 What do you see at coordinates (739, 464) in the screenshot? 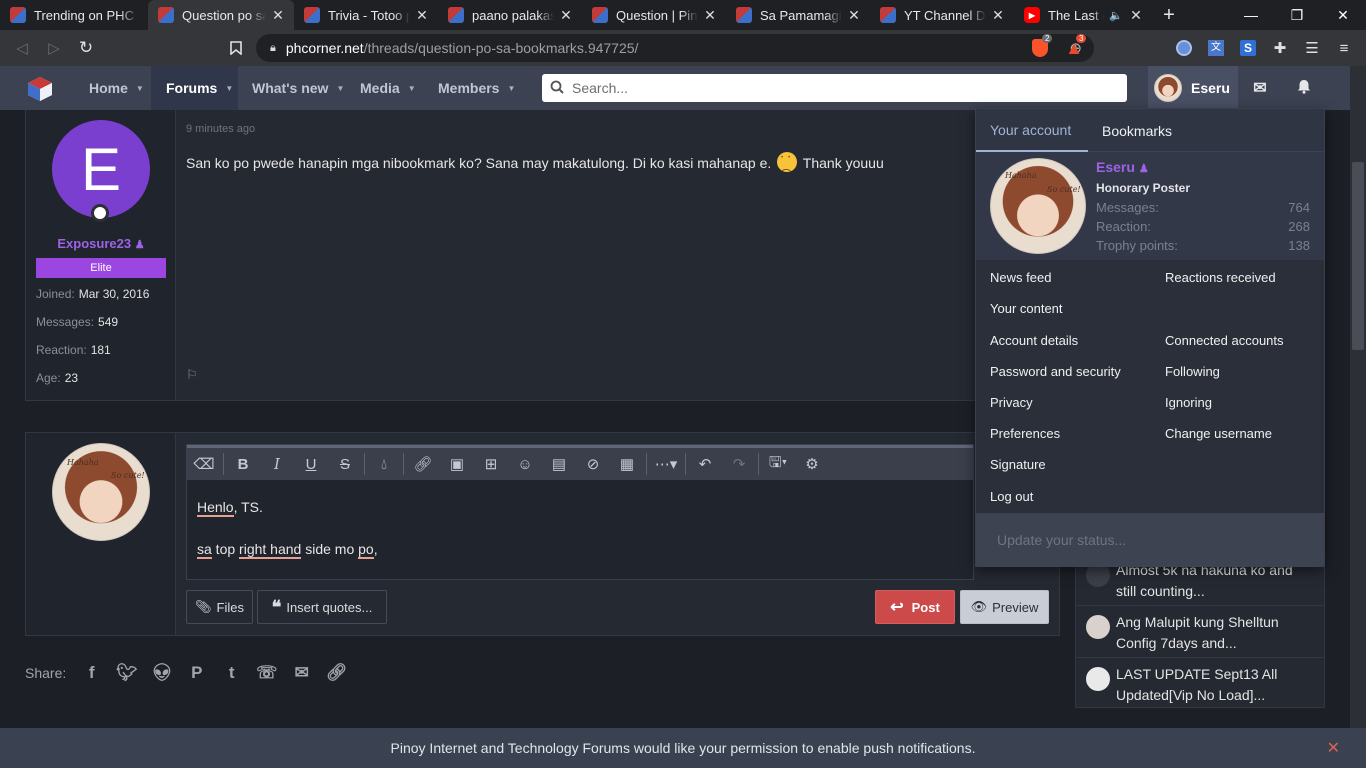
I see `redo-icon: ↷` at bounding box center [739, 464].